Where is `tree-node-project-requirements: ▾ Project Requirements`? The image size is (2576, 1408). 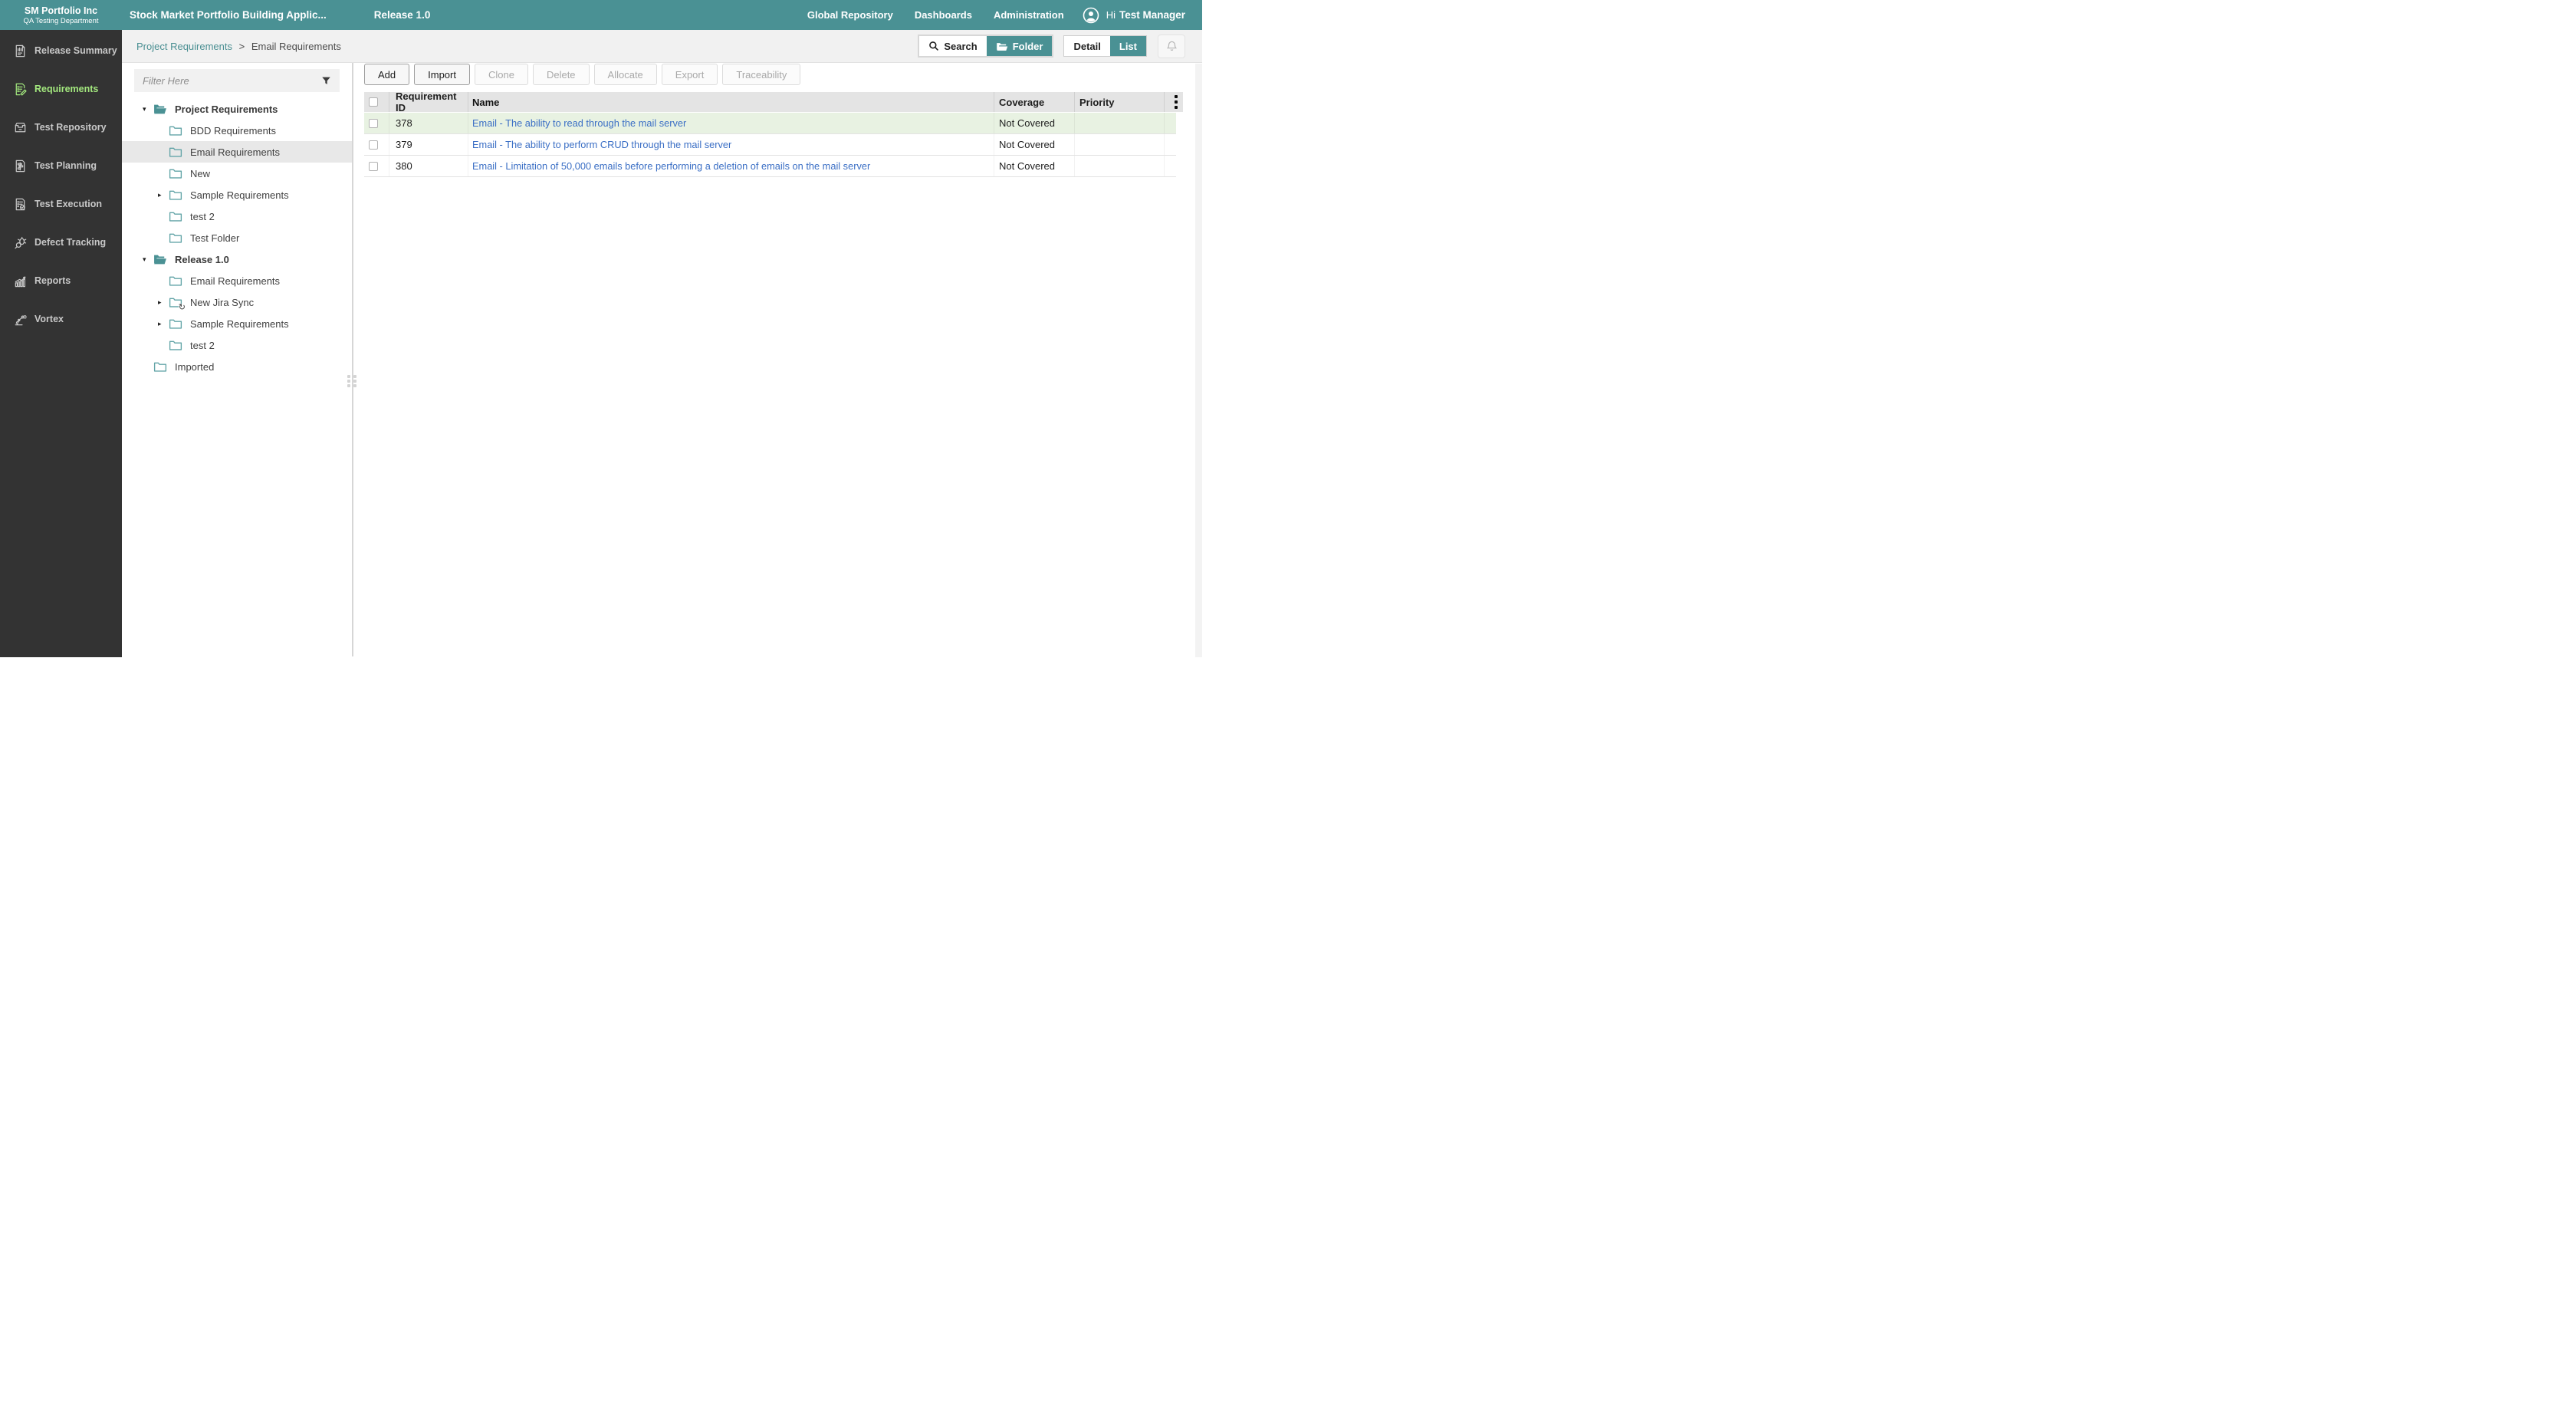
tree-node-project-requirements: ▾ Project Requirements is located at coordinates (237, 109).